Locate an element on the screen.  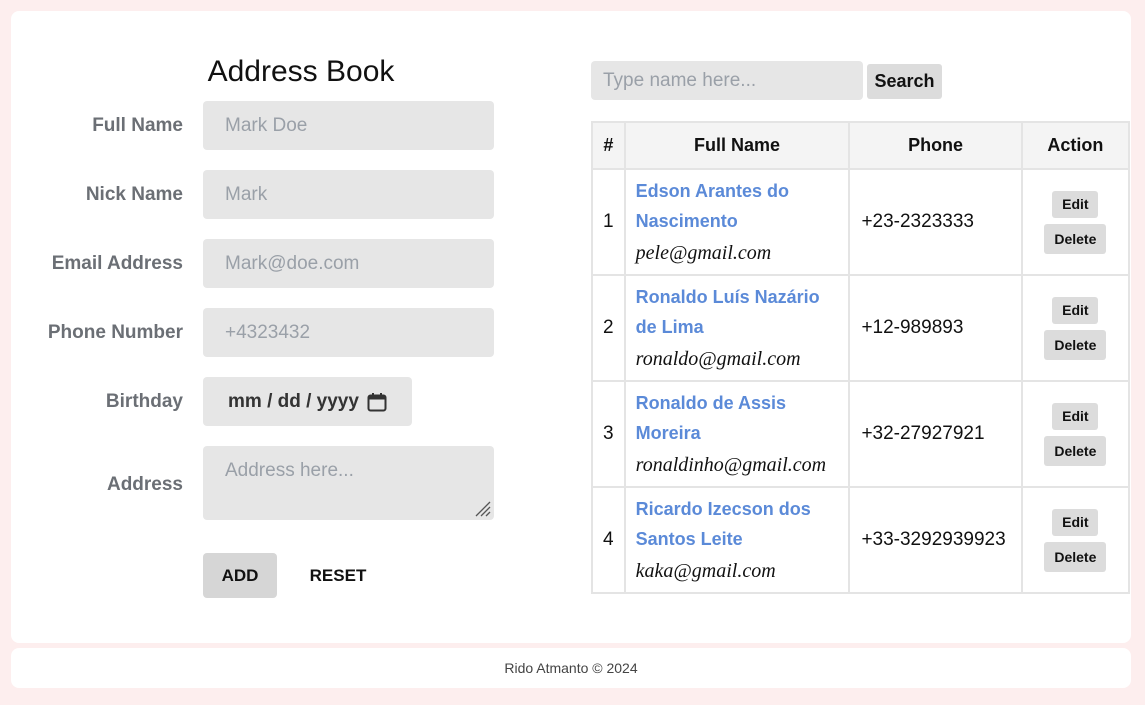
full-name-field is located at coordinates (348, 125).